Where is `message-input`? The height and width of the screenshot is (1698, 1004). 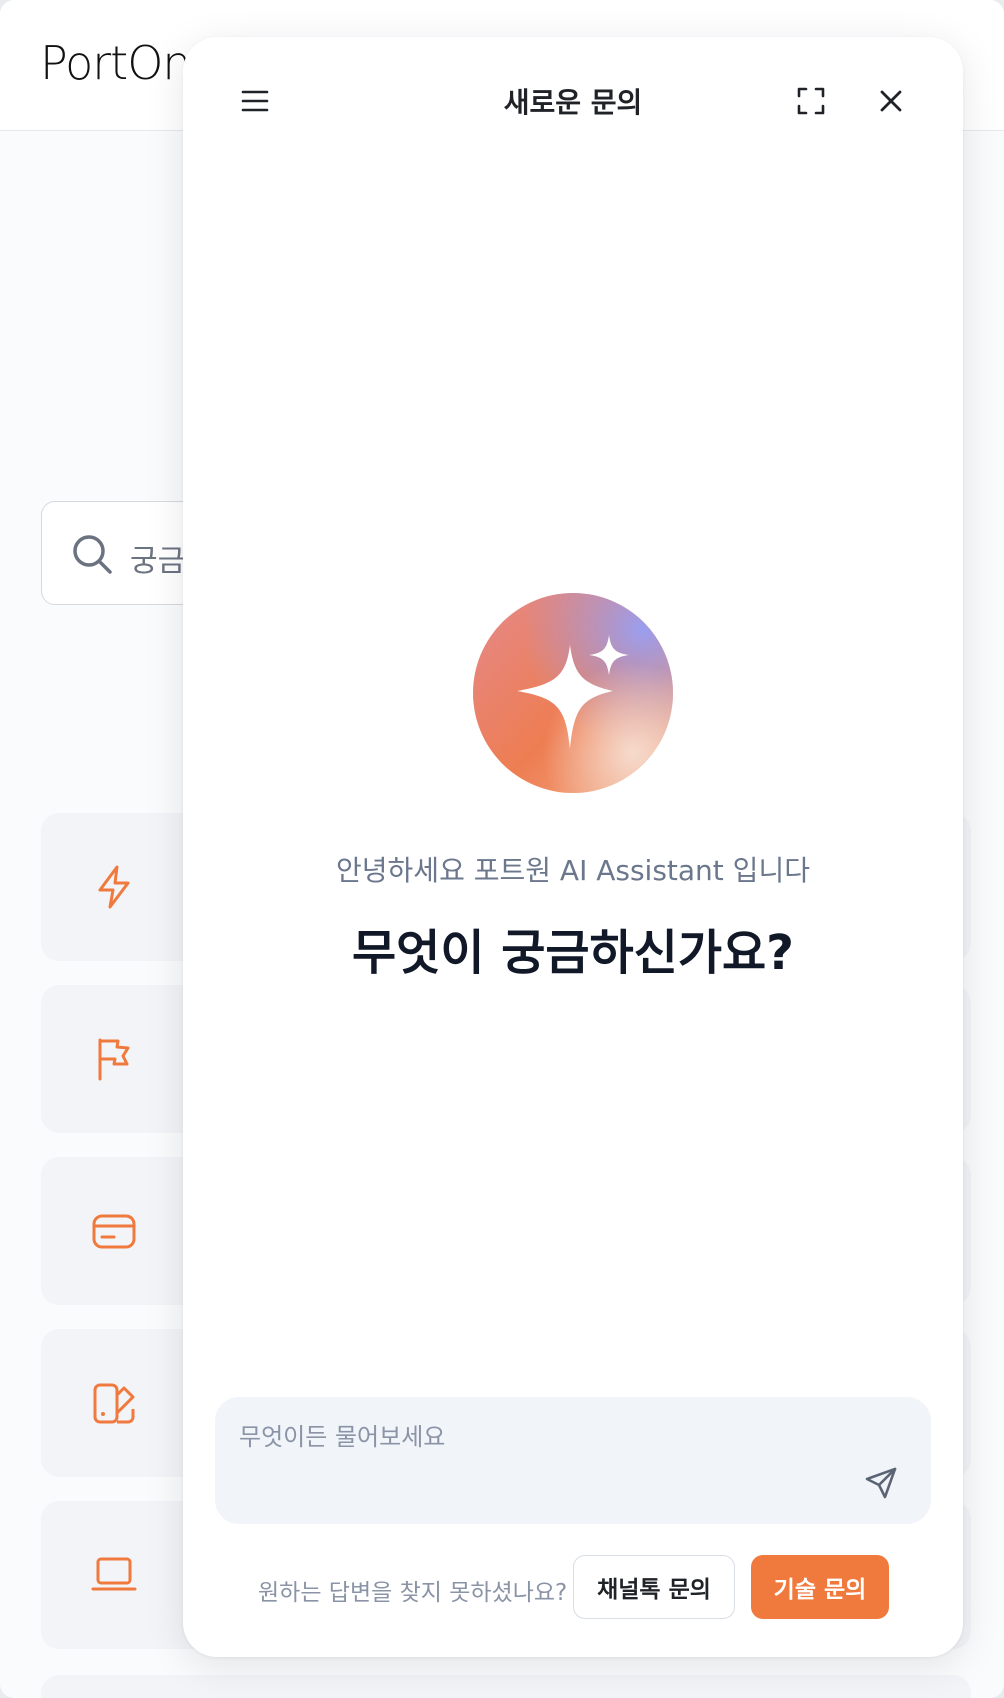
message-input is located at coordinates (519, 1437).